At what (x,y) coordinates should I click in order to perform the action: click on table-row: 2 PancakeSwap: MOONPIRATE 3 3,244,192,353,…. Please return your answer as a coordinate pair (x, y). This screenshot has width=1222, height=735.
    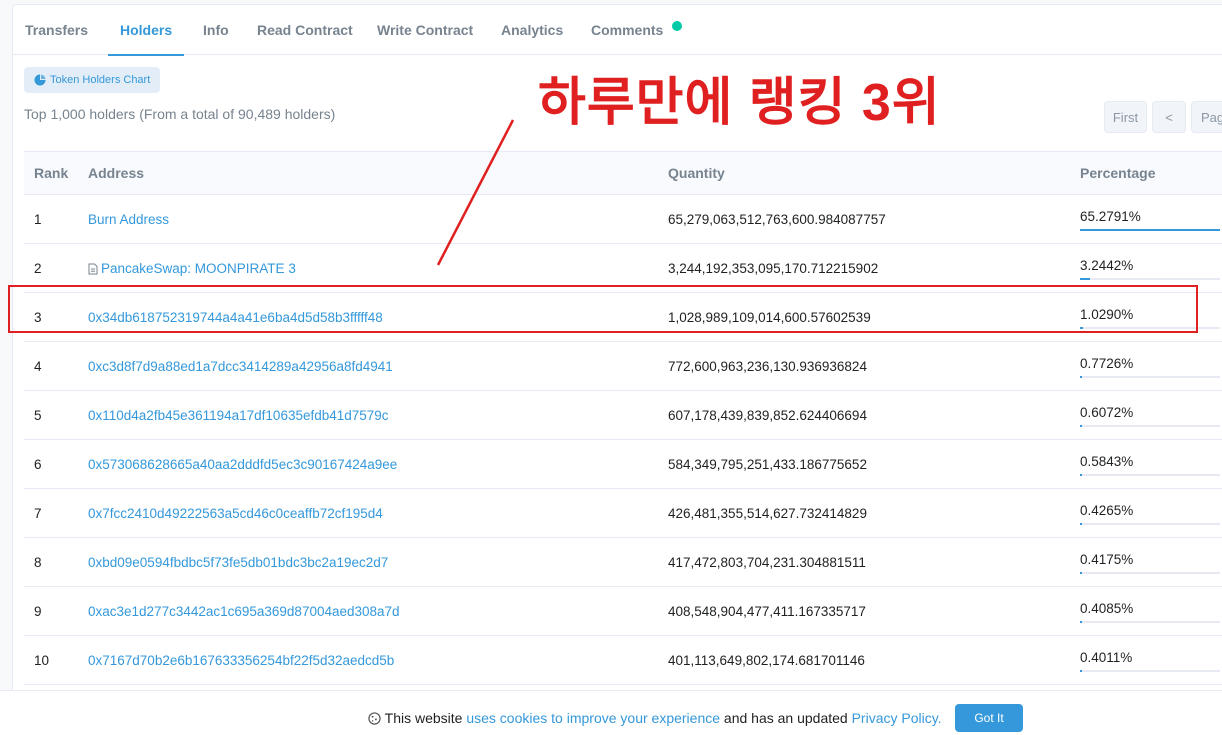
    Looking at the image, I should click on (623, 268).